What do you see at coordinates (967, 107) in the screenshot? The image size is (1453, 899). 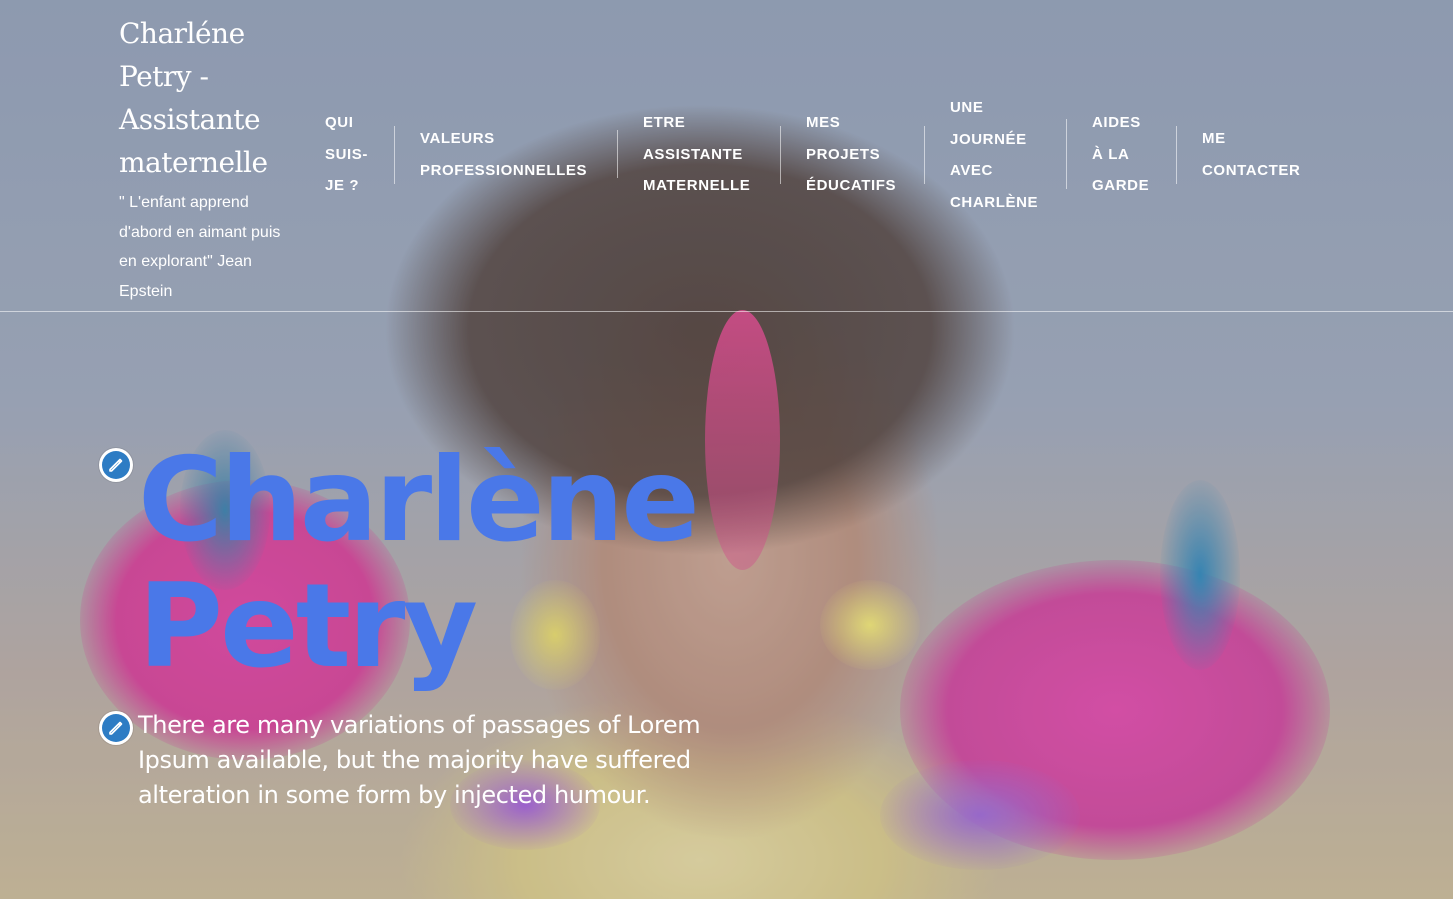 I see `nav-item-label: UNE` at bounding box center [967, 107].